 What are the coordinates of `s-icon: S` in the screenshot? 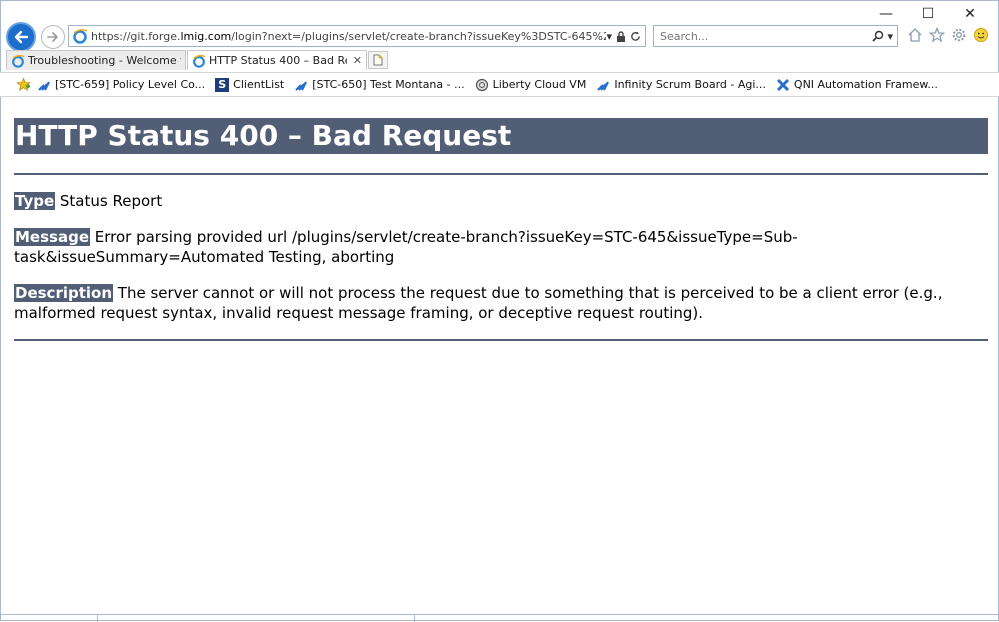 It's located at (222, 84).